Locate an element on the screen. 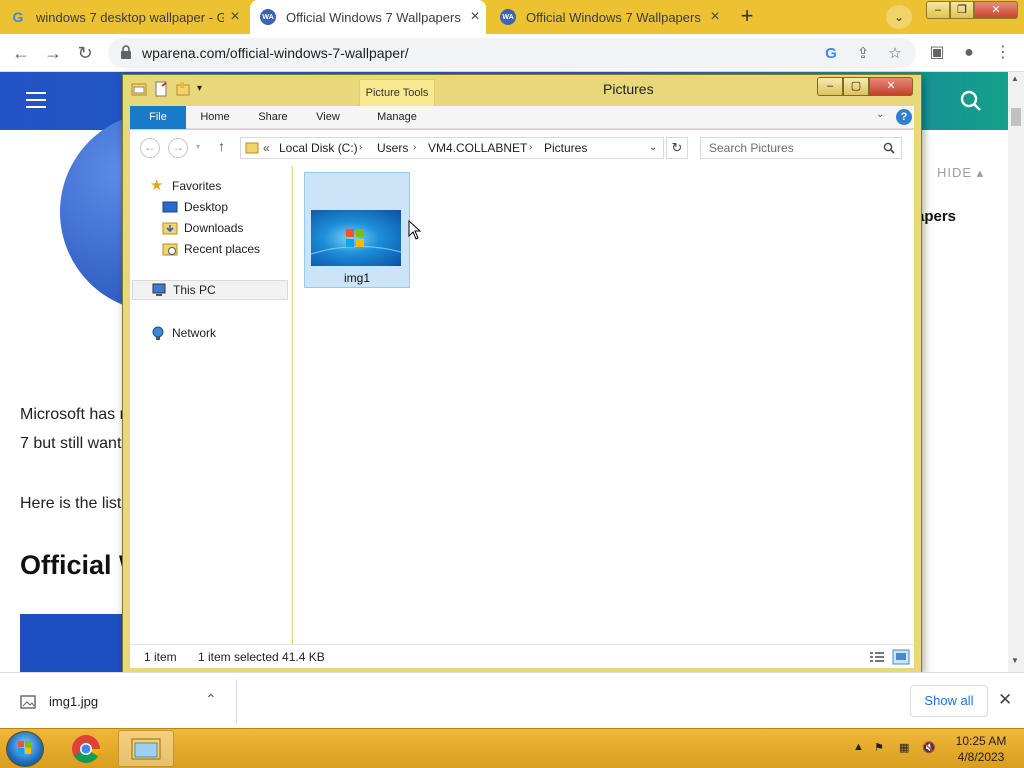  tab-file: File is located at coordinates (158, 117).